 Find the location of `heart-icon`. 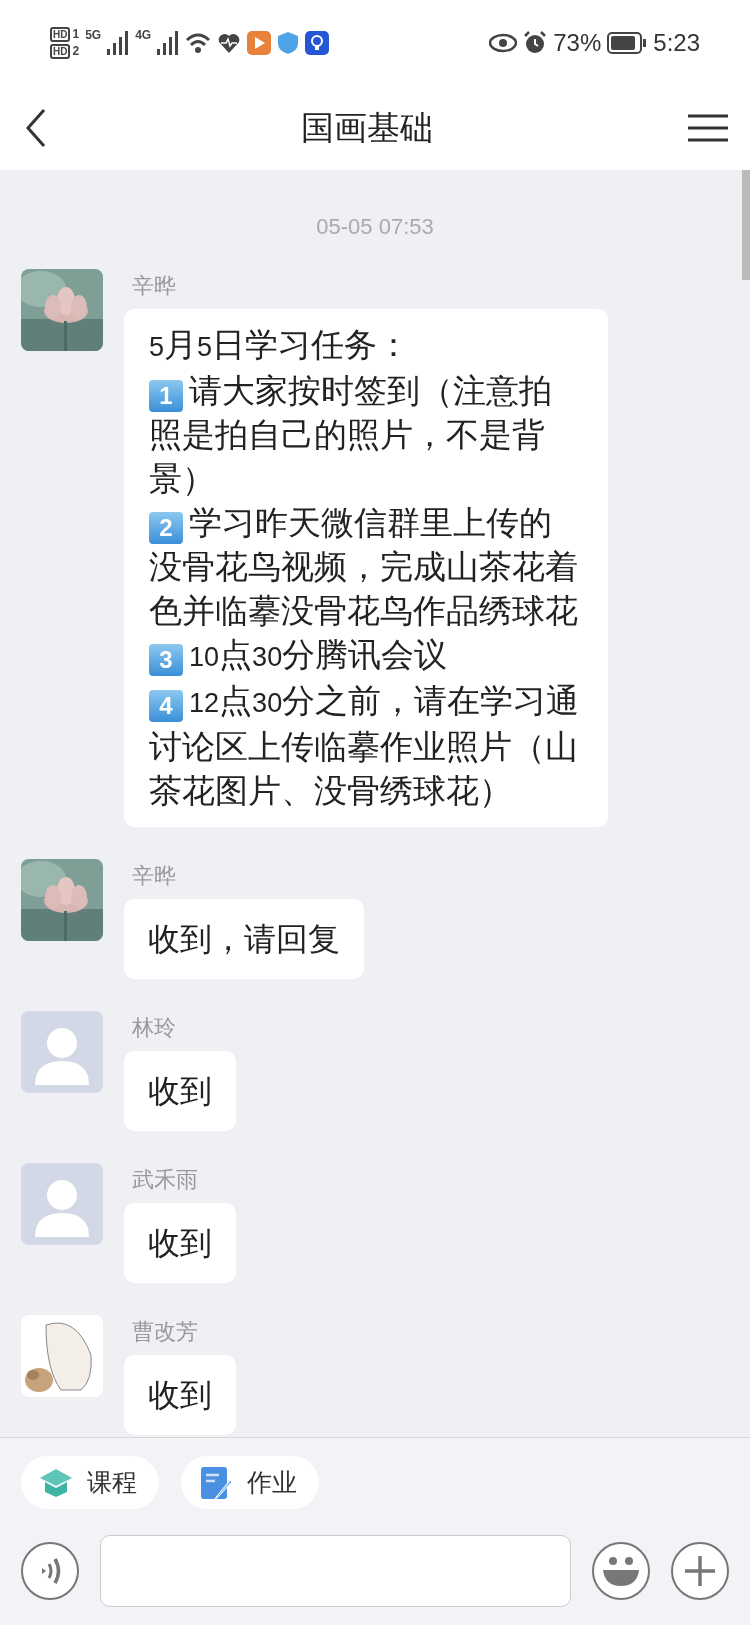

heart-icon is located at coordinates (229, 42).